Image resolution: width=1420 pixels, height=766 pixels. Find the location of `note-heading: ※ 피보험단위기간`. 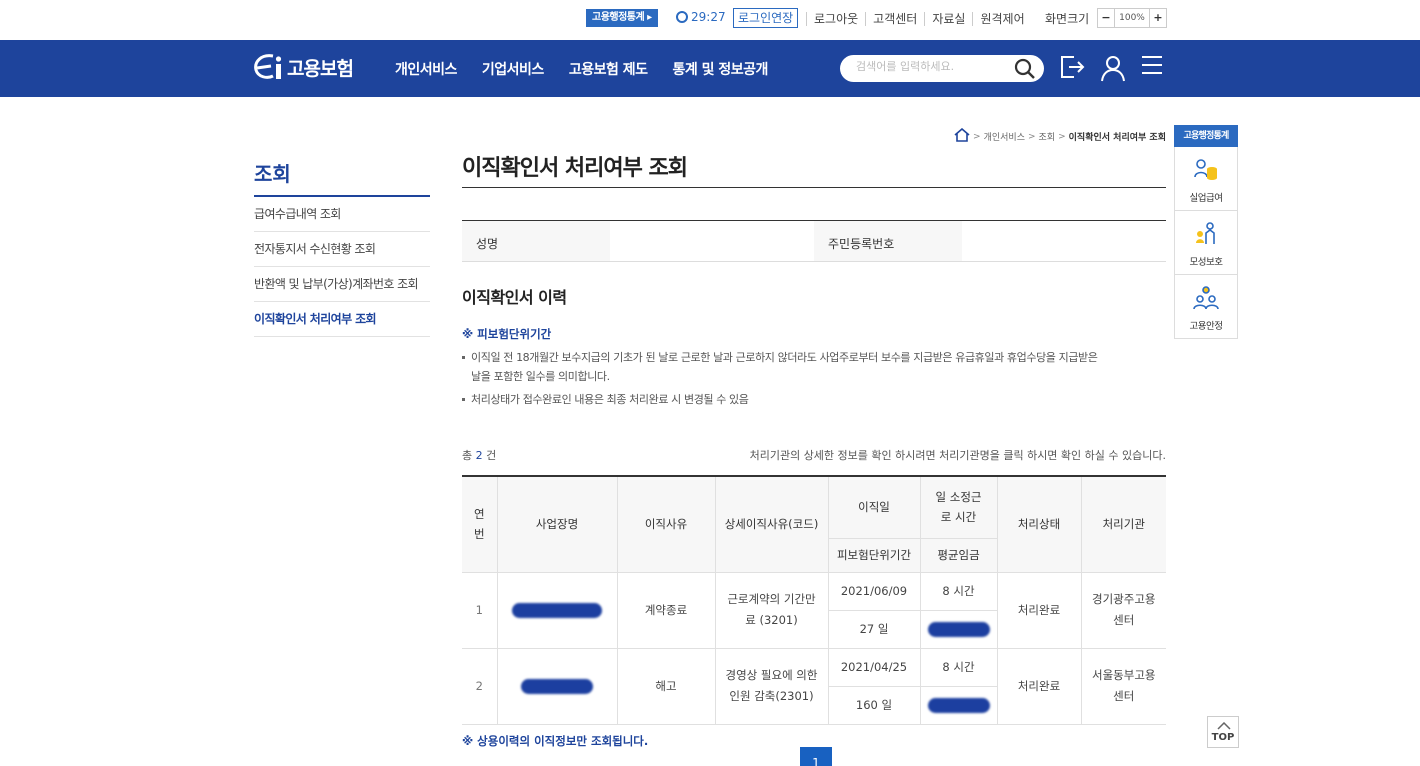

note-heading: ※ 피보험단위기간 is located at coordinates (507, 334).